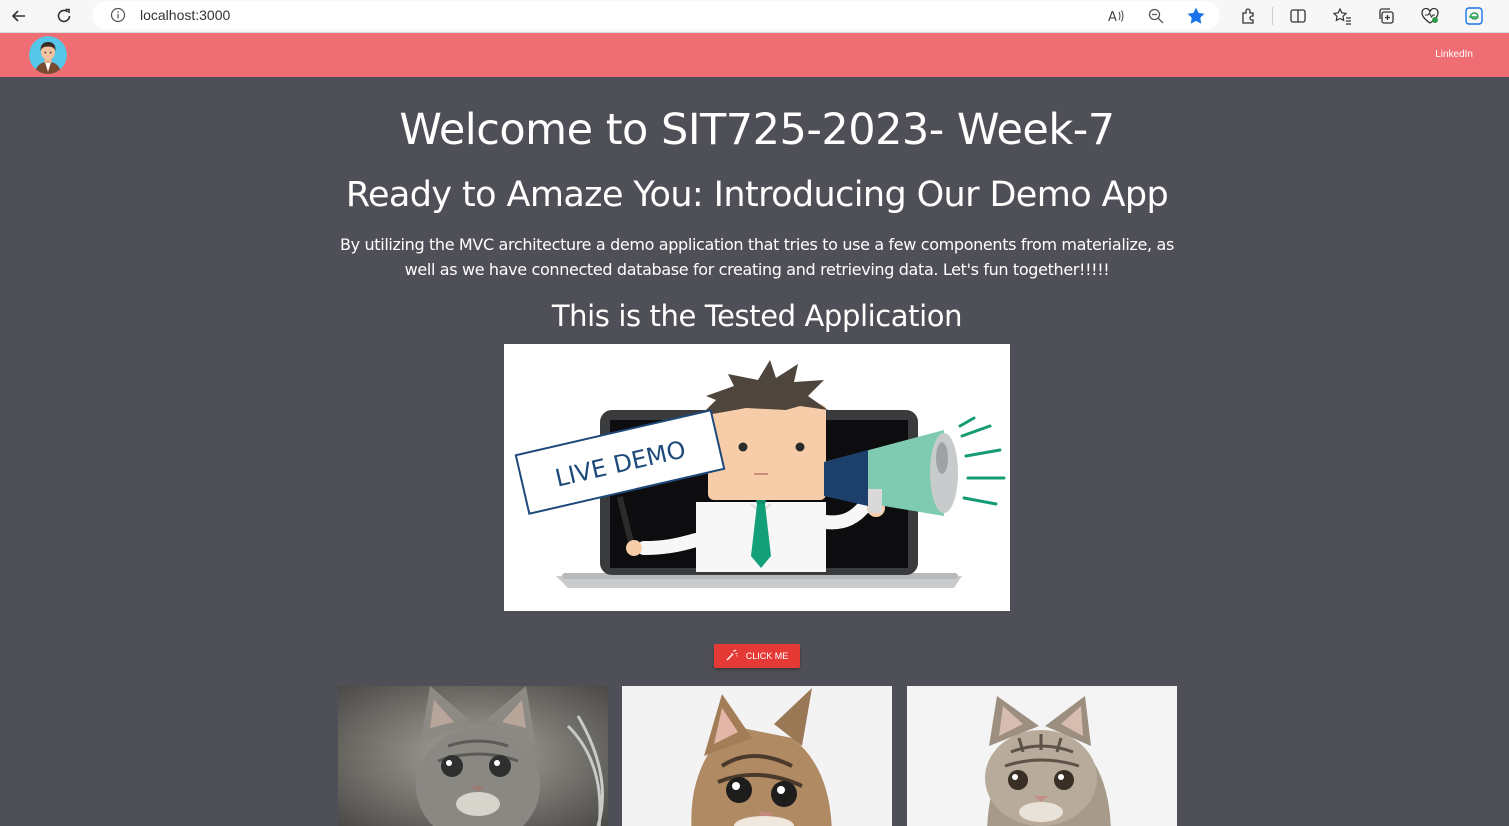 The height and width of the screenshot is (826, 1509). What do you see at coordinates (1298, 16) in the screenshot?
I see `split-screen-icon` at bounding box center [1298, 16].